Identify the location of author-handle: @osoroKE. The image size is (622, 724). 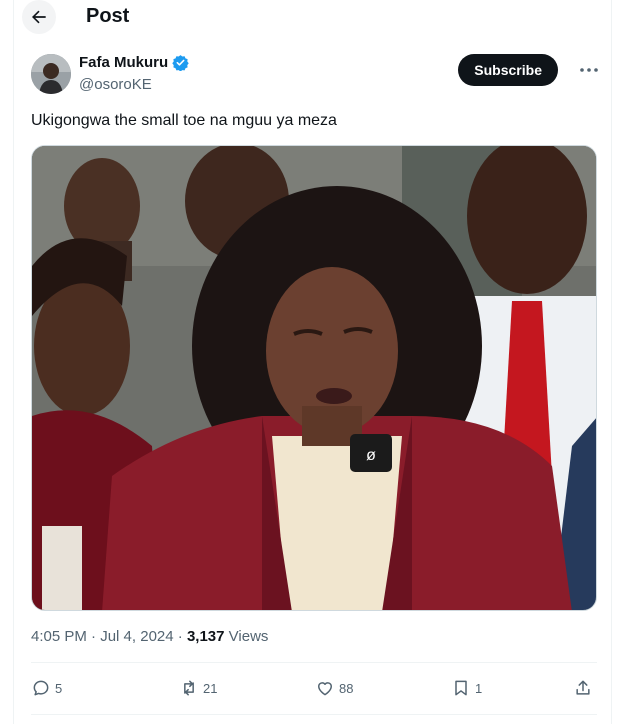
(115, 84).